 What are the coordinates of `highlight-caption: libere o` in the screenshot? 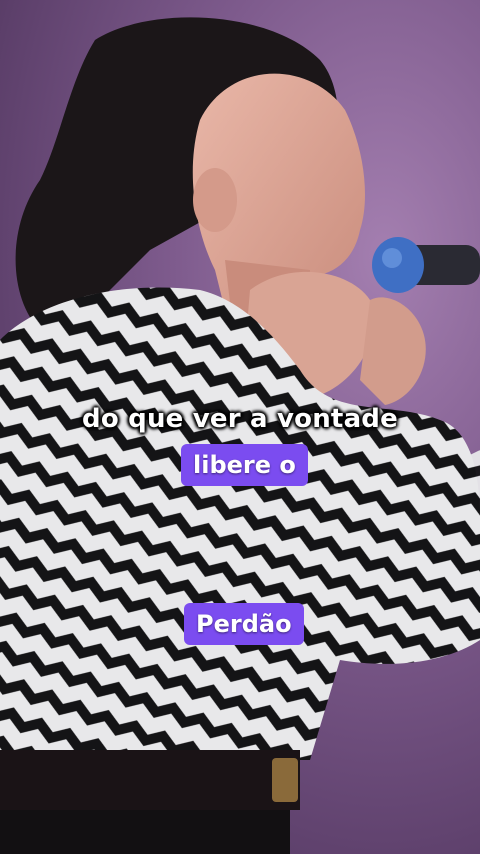 It's located at (244, 465).